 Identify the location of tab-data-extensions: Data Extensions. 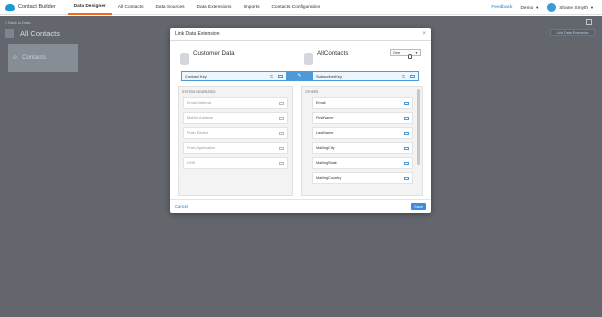
(214, 7).